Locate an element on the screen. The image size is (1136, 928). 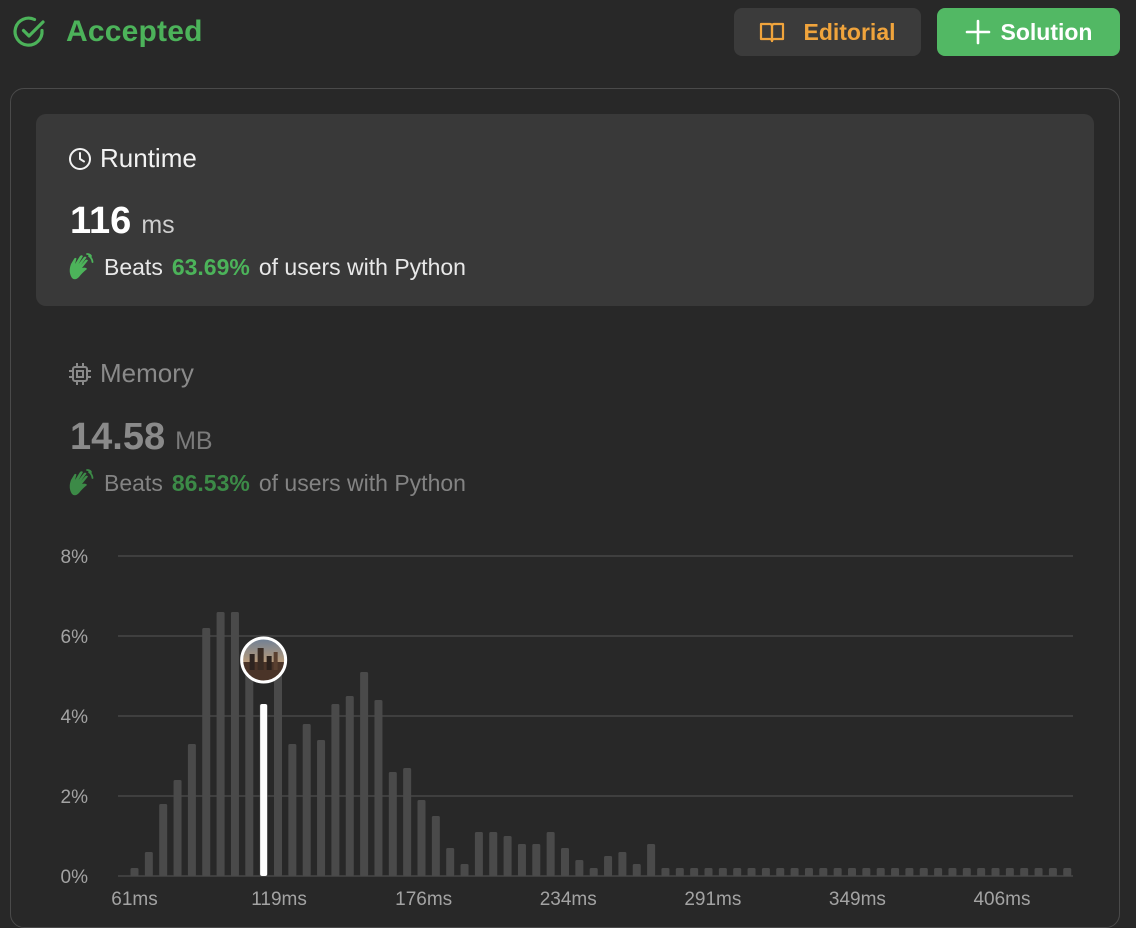
x-tick-label: 119ms is located at coordinates (279, 899).